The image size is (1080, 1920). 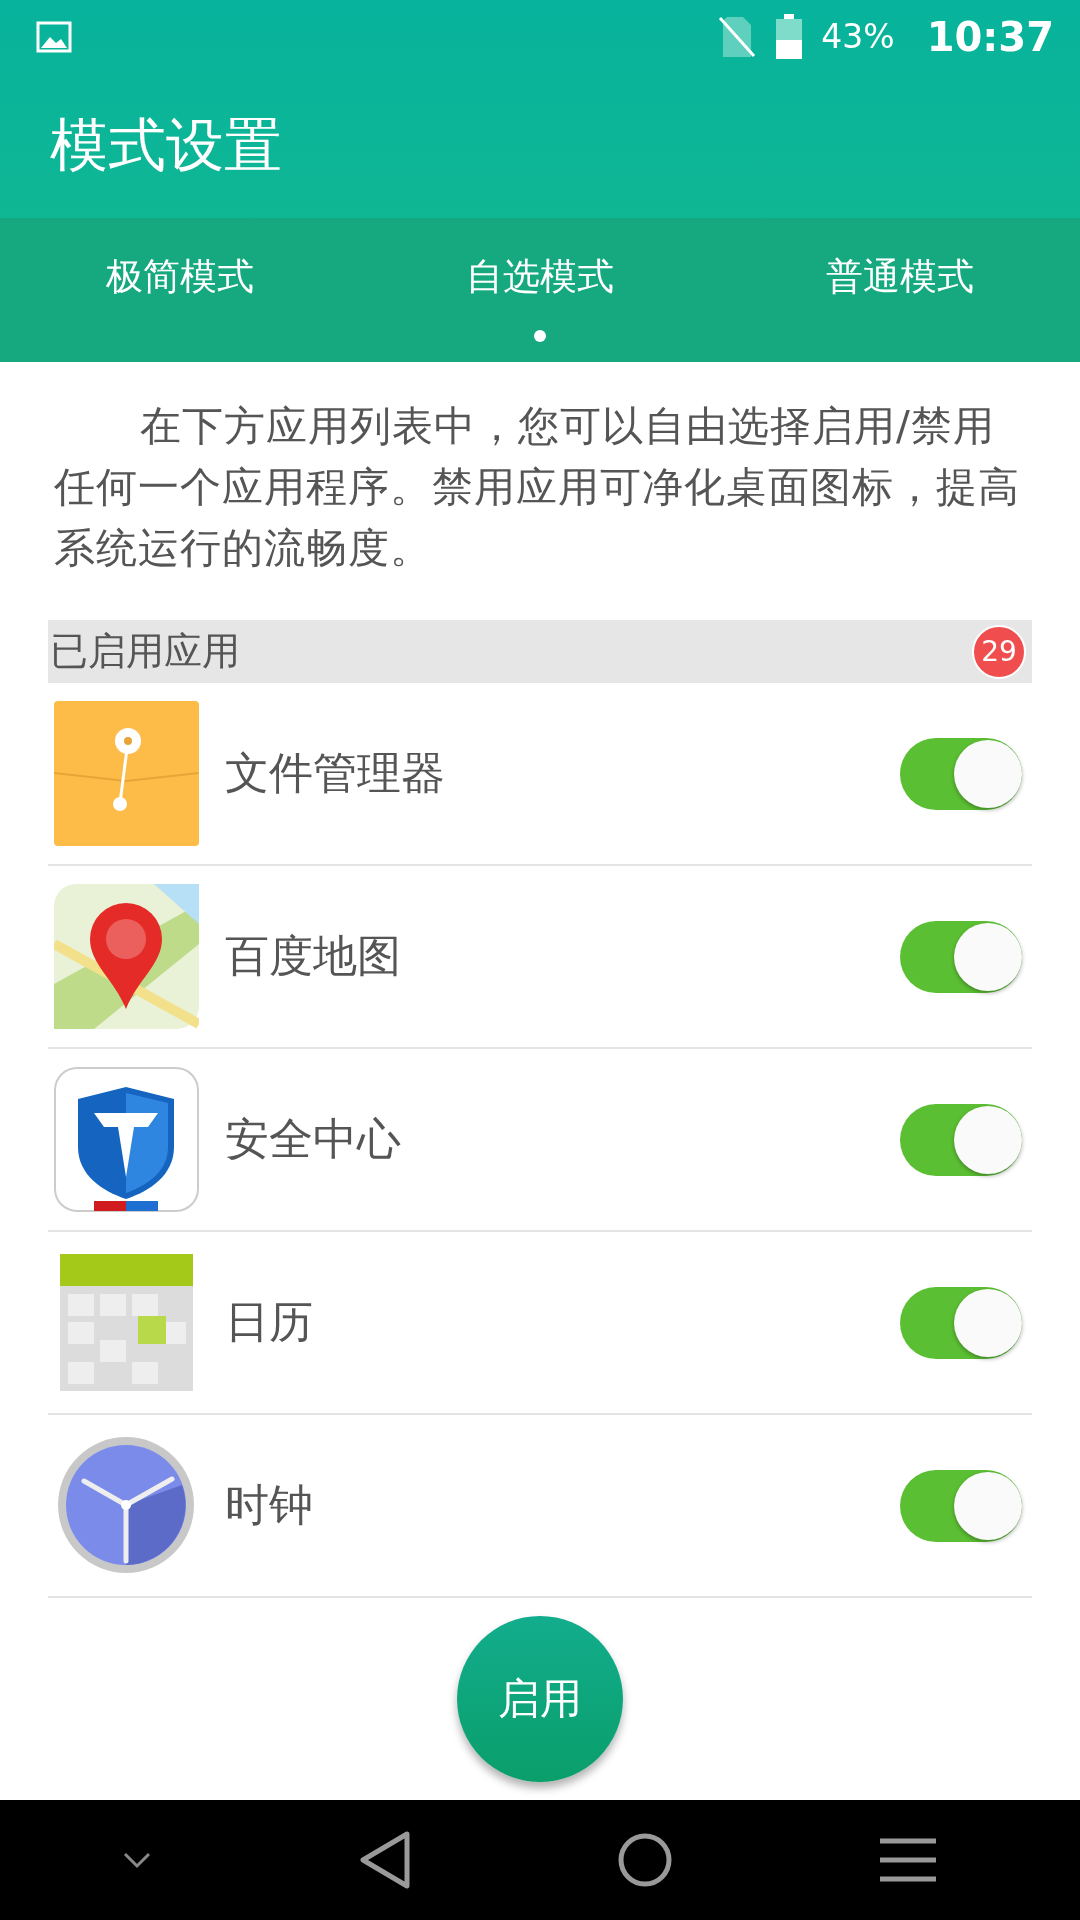 I want to click on battery-percent: 43%, so click(x=858, y=36).